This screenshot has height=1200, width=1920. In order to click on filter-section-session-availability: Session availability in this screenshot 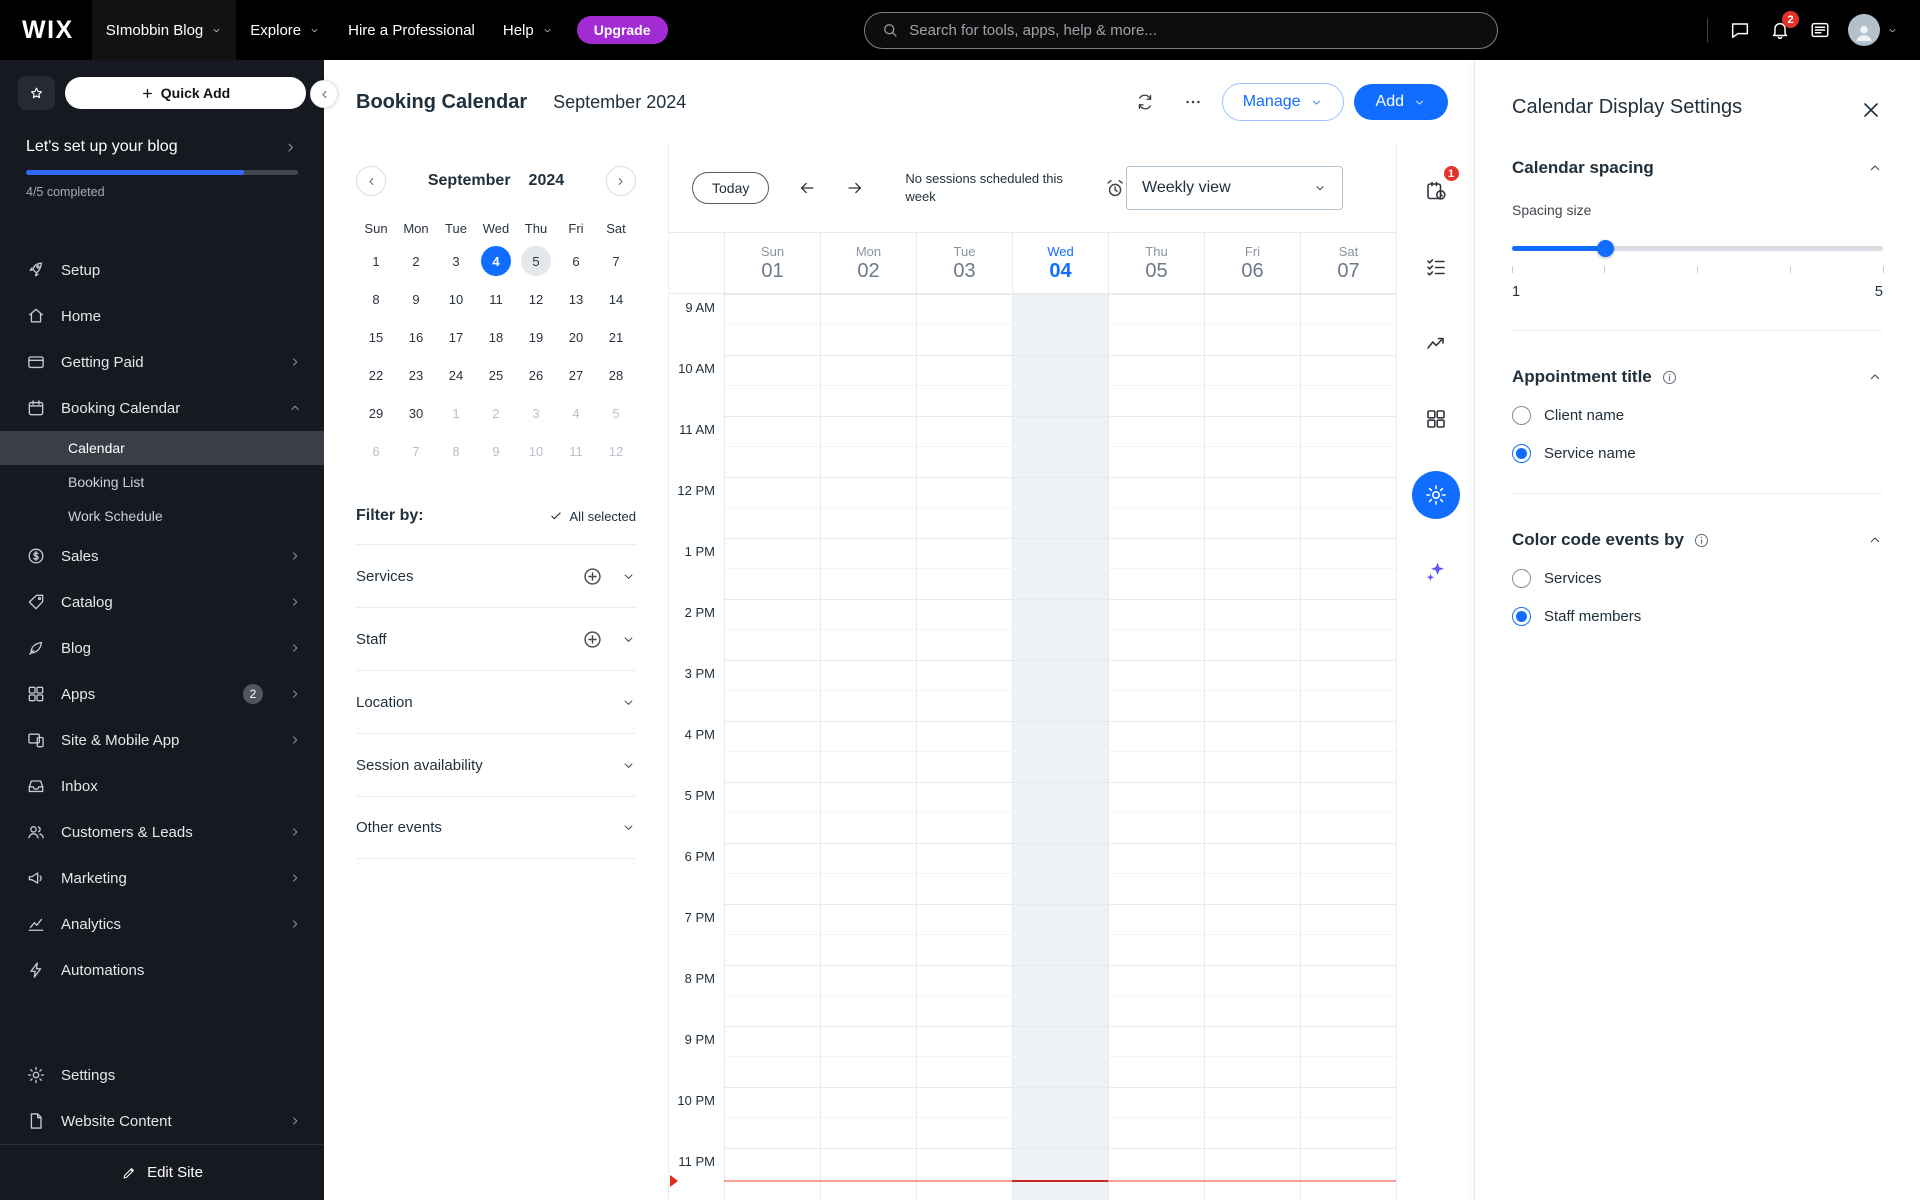, I will do `click(496, 764)`.